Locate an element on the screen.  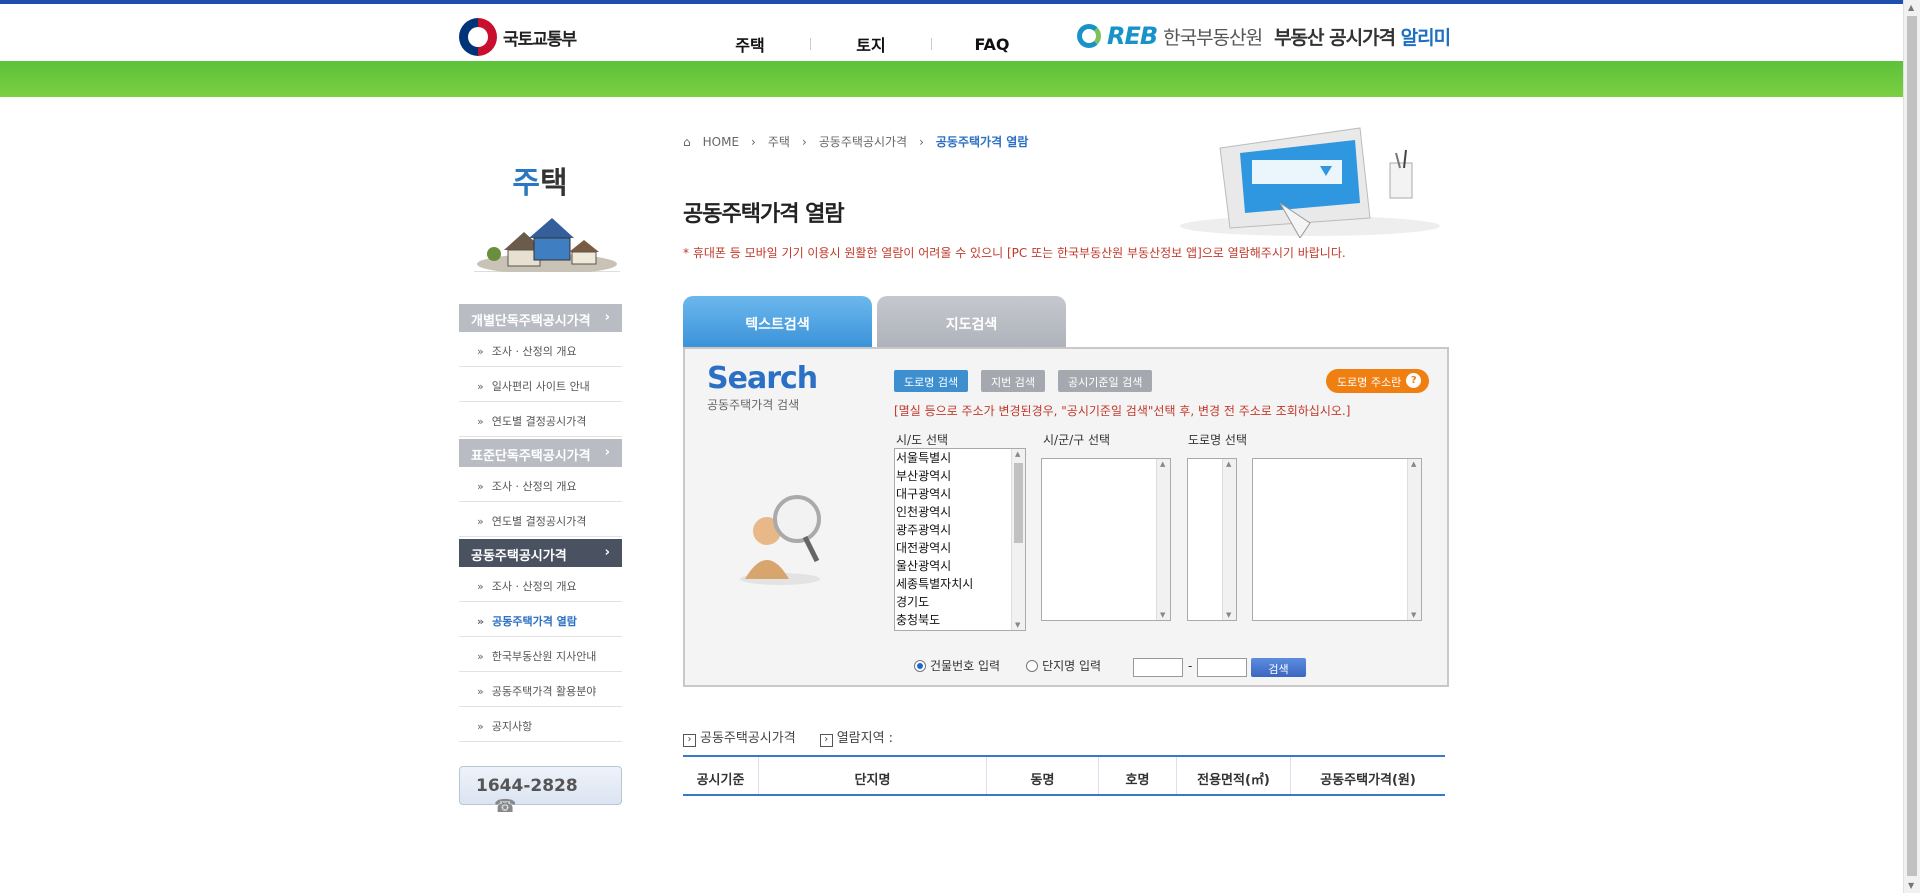
page-title: 공동주택가격 열람 is located at coordinates (764, 214).